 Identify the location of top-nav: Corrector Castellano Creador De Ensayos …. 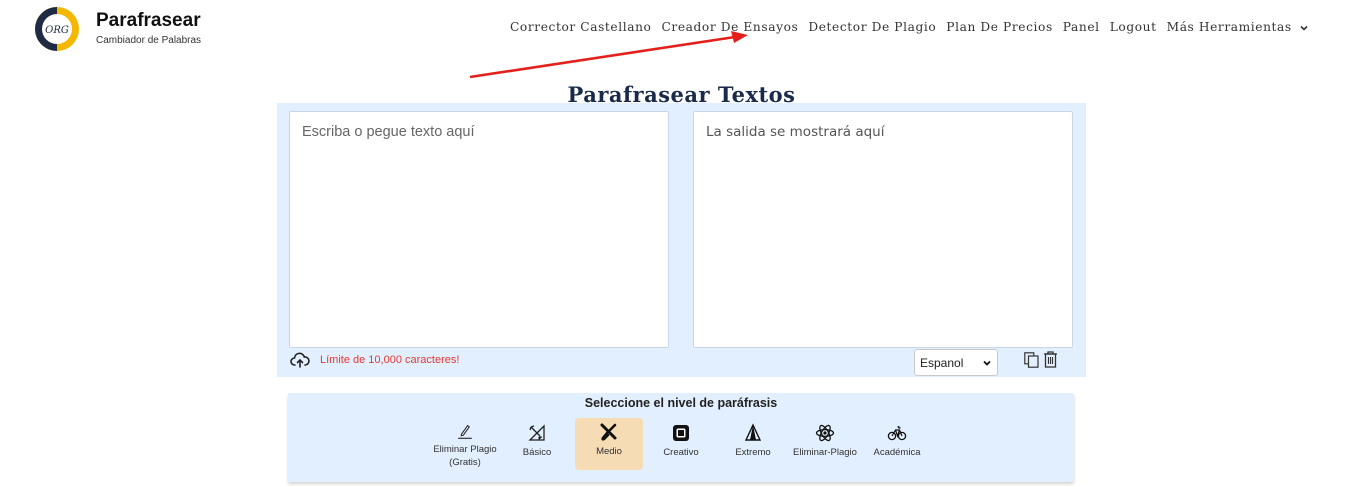
(910, 27).